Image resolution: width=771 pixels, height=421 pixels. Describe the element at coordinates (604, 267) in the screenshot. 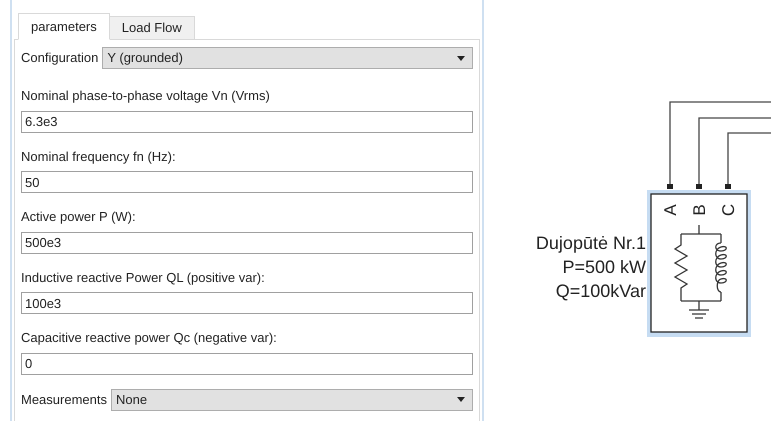

I see `block-label: P=500 kW` at that location.